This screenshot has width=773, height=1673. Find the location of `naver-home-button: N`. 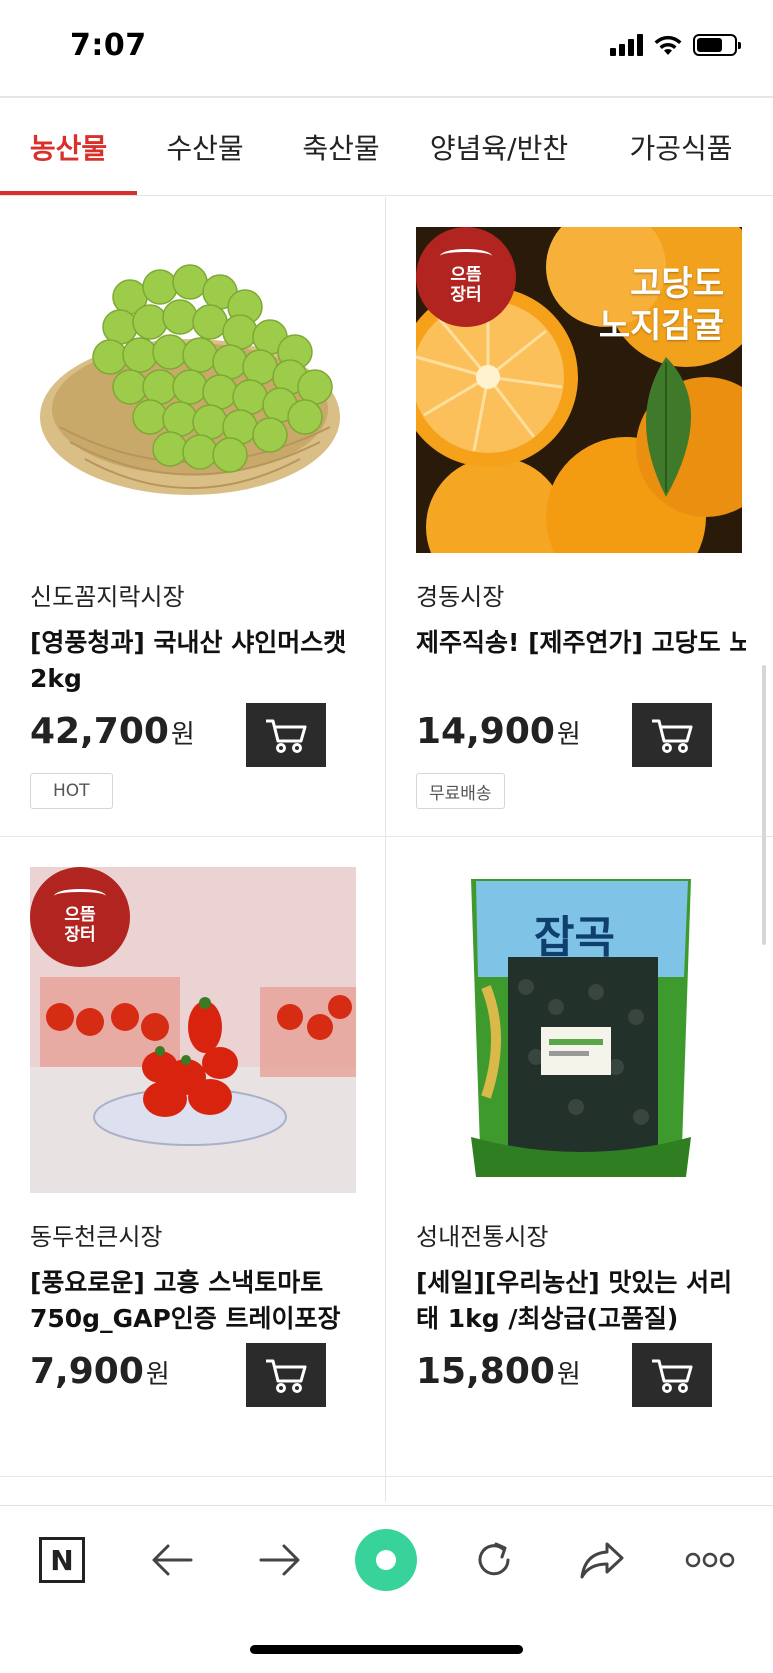

naver-home-button: N is located at coordinates (62, 1560).